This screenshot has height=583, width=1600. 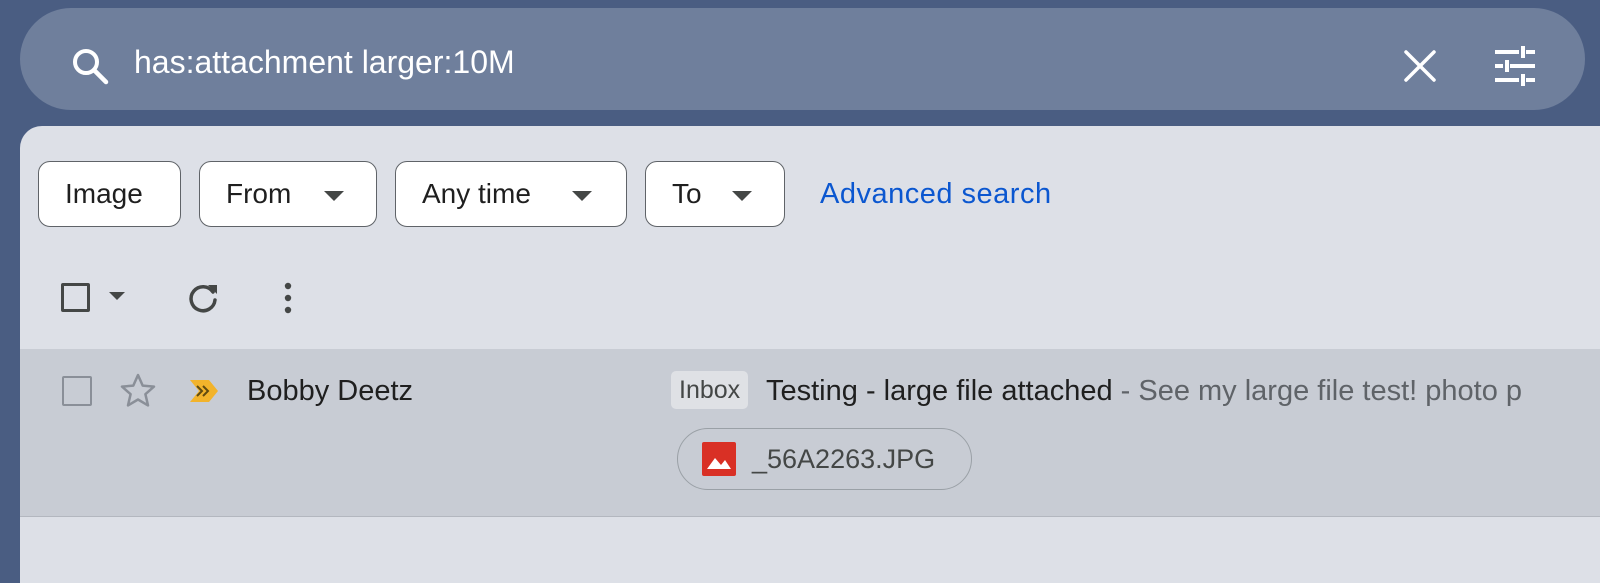 What do you see at coordinates (734, 62) in the screenshot?
I see `search-input` at bounding box center [734, 62].